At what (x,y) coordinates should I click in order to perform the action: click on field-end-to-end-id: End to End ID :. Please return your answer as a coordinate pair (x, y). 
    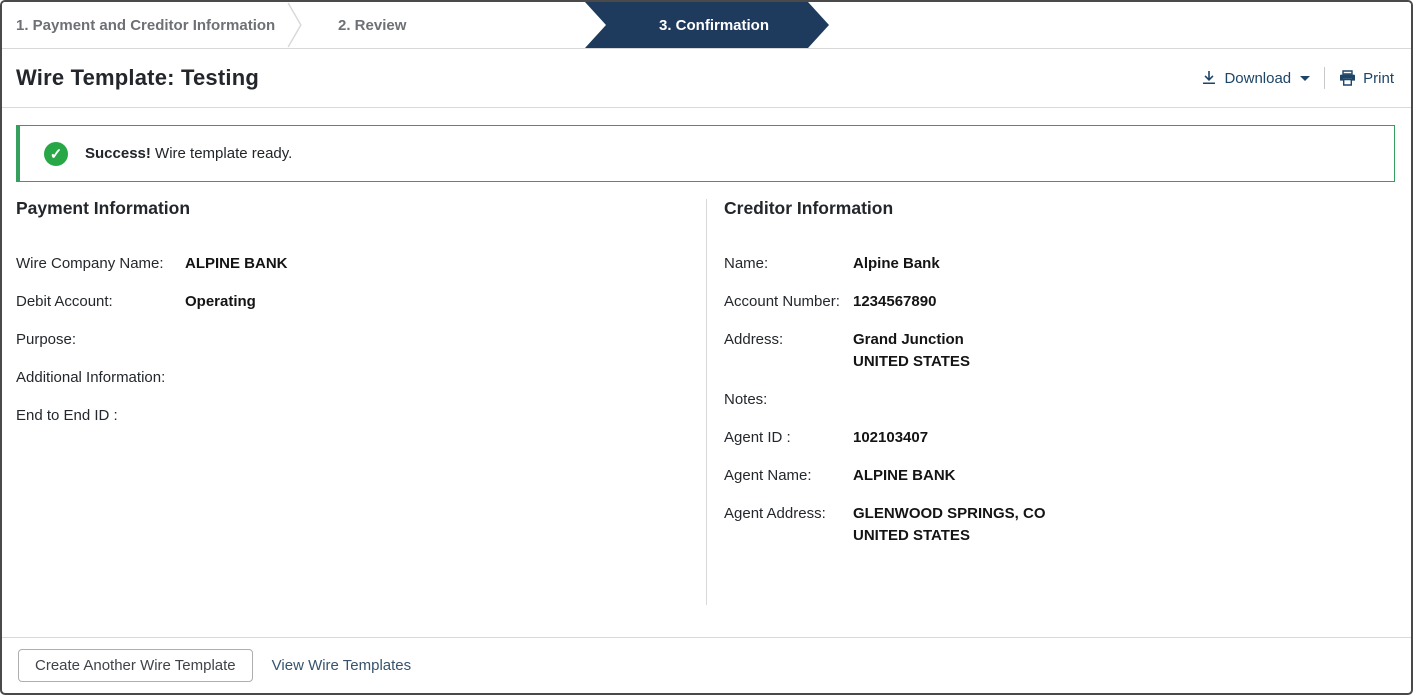
    Looking at the image, I should click on (67, 415).